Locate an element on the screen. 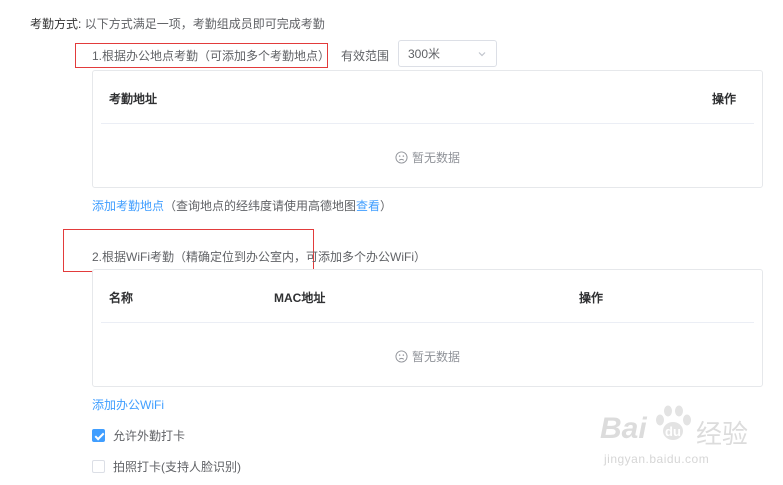 This screenshot has height=485, width=783. range-label: 有效范围 is located at coordinates (365, 56).